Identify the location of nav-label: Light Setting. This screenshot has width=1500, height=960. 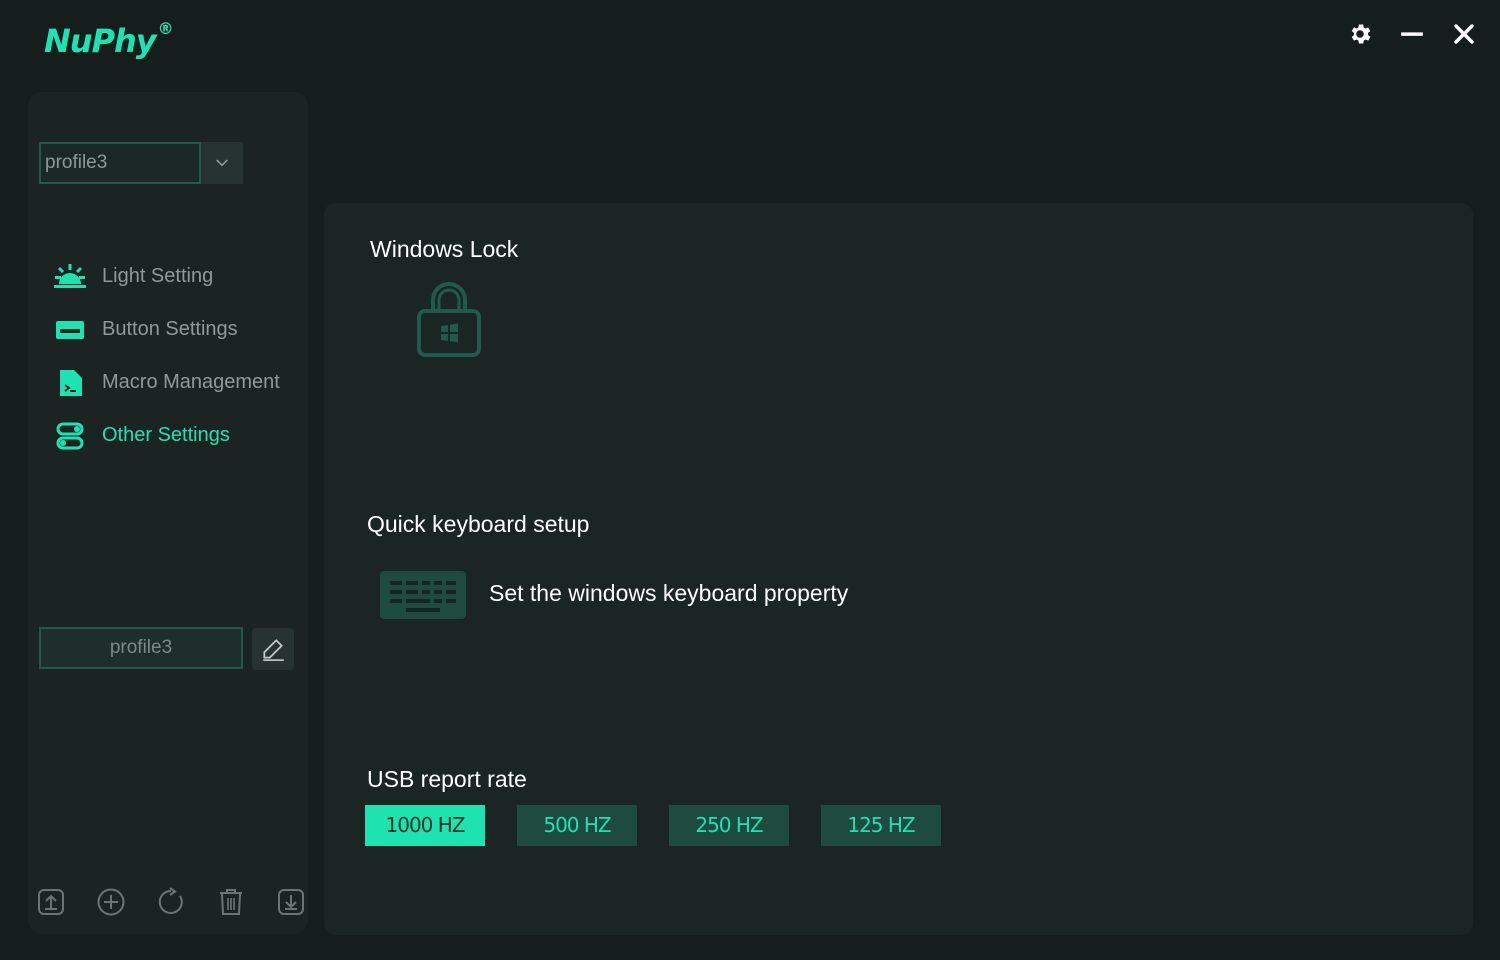
(158, 276).